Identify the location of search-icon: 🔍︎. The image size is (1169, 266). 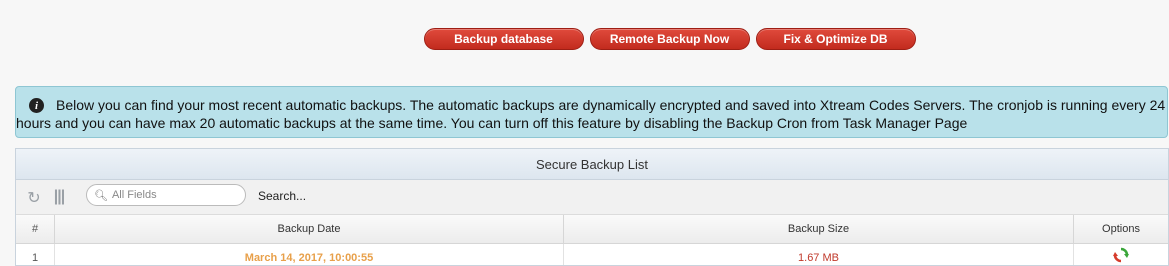
(101, 195).